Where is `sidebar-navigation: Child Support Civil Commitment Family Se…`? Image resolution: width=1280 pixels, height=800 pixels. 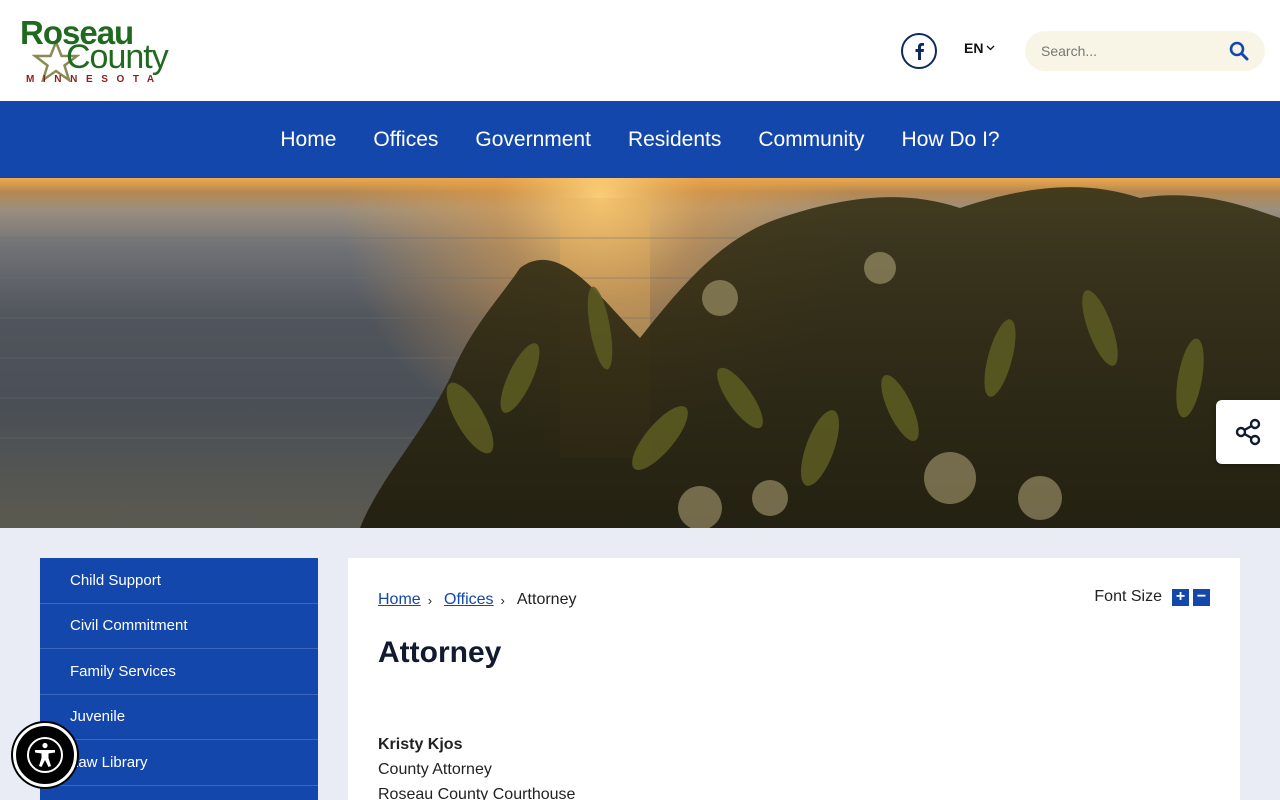
sidebar-navigation: Child Support Civil Commitment Family Se… is located at coordinates (179, 679).